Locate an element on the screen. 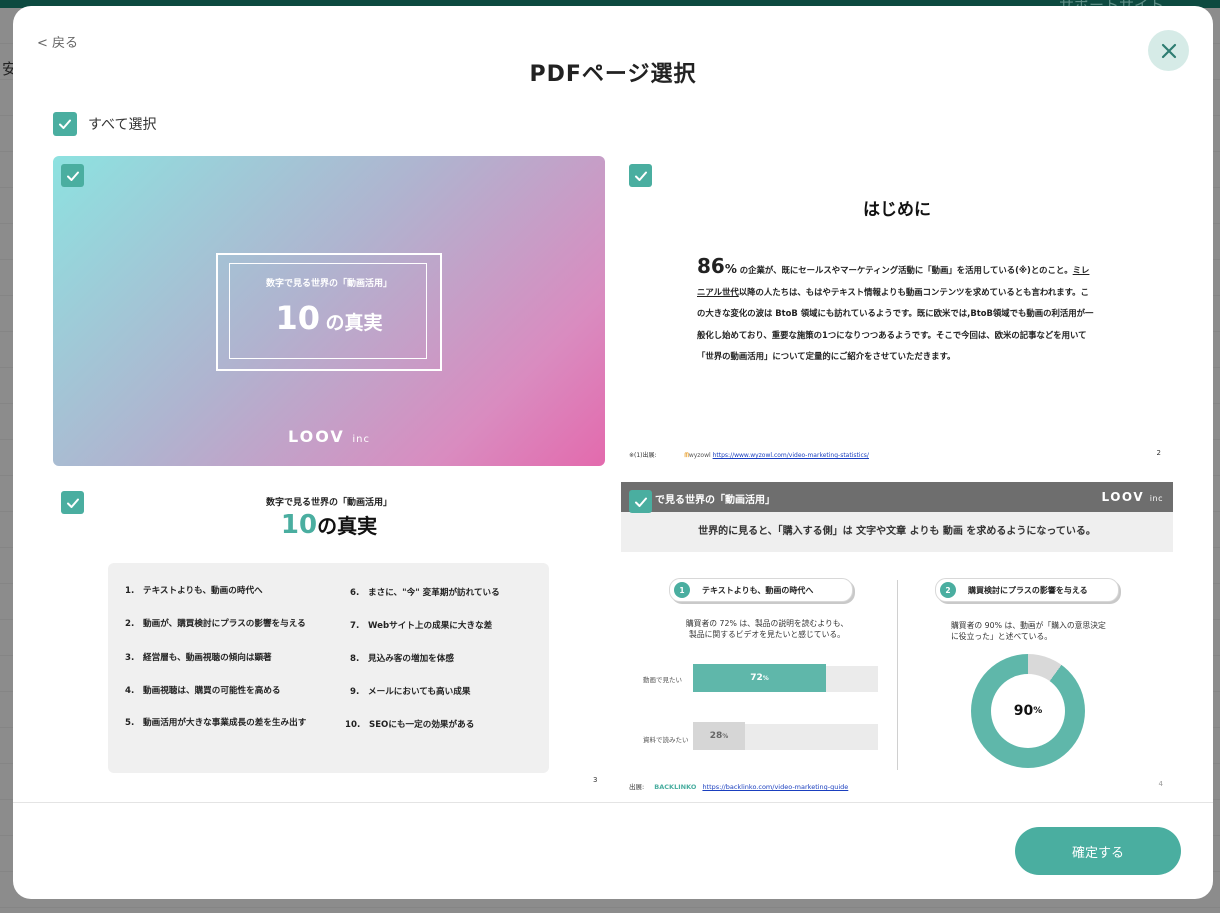 This screenshot has width=1220, height=913. cover-subtitle: 数字で見る世界の「動画活用」 is located at coordinates (328, 284).